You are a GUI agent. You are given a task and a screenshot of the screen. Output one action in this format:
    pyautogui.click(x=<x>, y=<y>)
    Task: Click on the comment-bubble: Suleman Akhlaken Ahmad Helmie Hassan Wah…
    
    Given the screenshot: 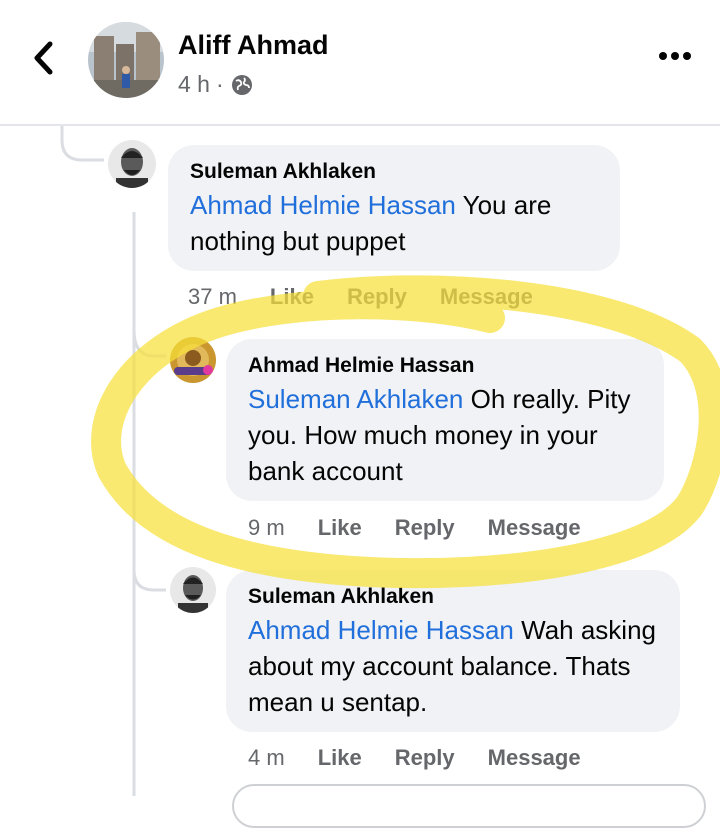 What is the action you would take?
    pyautogui.click(x=453, y=651)
    